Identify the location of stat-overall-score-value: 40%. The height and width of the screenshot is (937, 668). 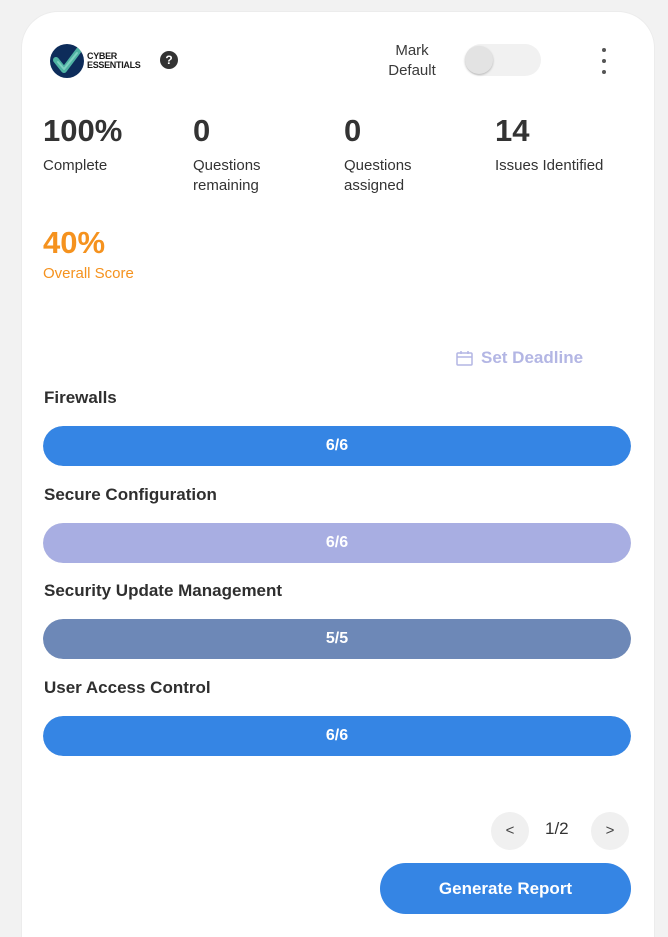
(74, 242).